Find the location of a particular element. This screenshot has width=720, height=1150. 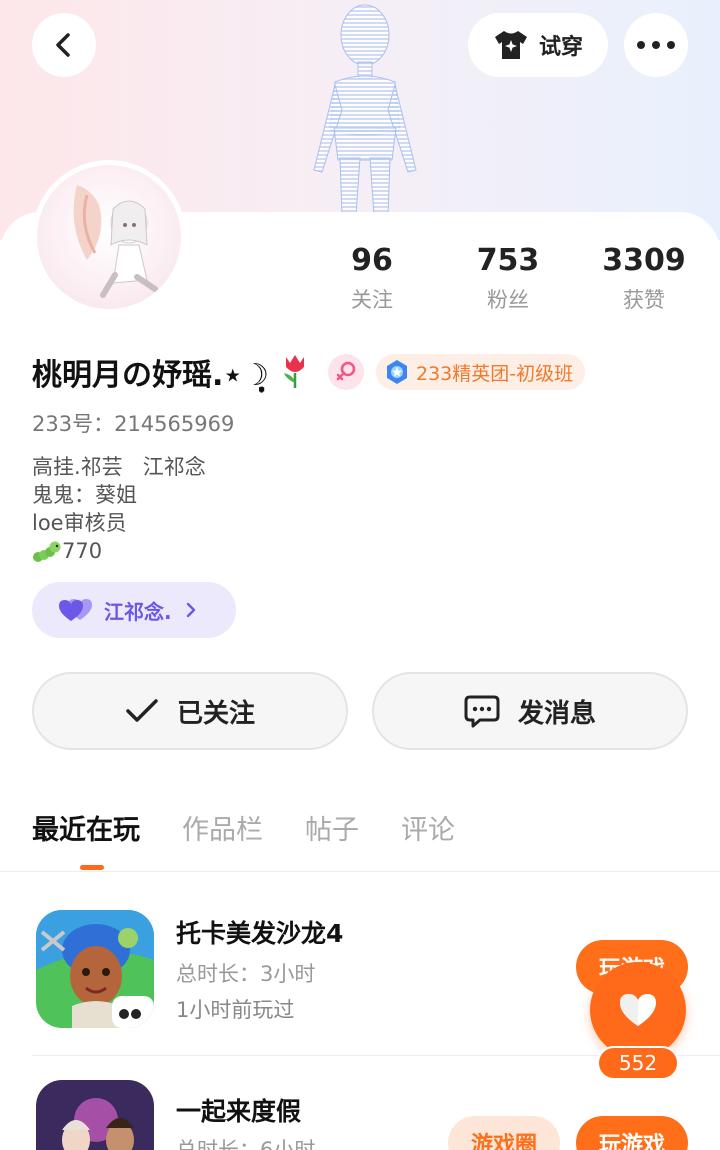

user-id: 233号：214565969 is located at coordinates (133, 424).